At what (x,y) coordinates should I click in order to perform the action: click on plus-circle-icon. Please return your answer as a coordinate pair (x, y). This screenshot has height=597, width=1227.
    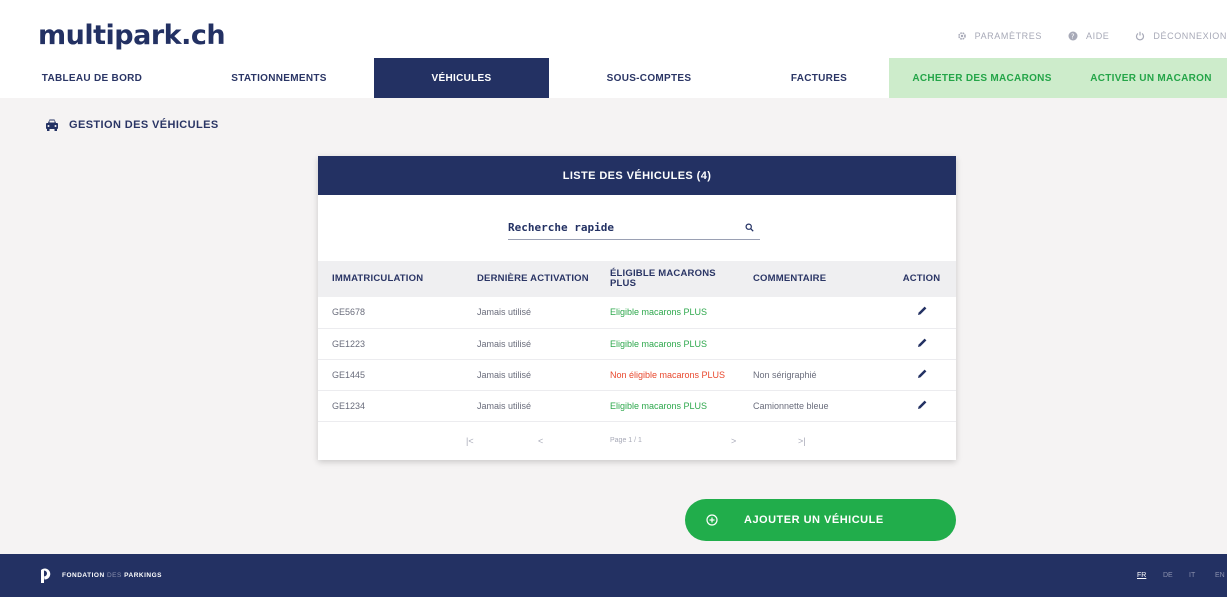
    Looking at the image, I should click on (712, 520).